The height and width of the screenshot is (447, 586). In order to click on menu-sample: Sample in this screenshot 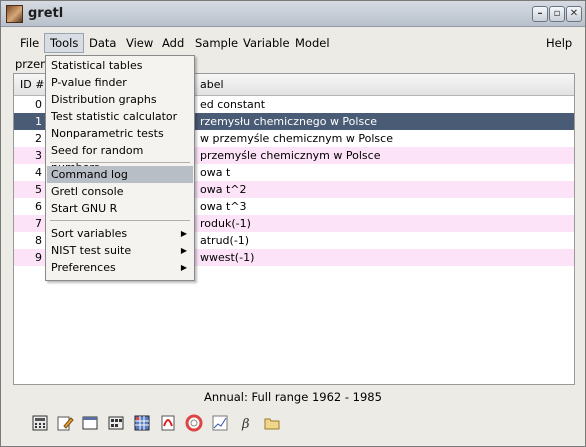, I will do `click(216, 43)`.